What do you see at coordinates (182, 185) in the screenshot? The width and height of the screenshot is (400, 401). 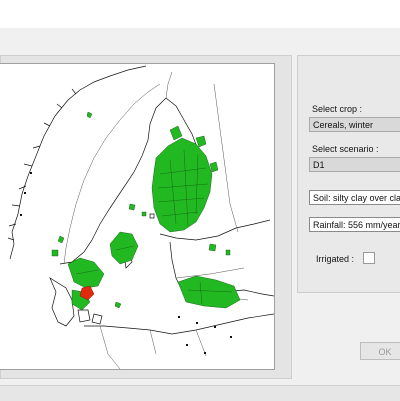 I see `crop-area-finland` at bounding box center [182, 185].